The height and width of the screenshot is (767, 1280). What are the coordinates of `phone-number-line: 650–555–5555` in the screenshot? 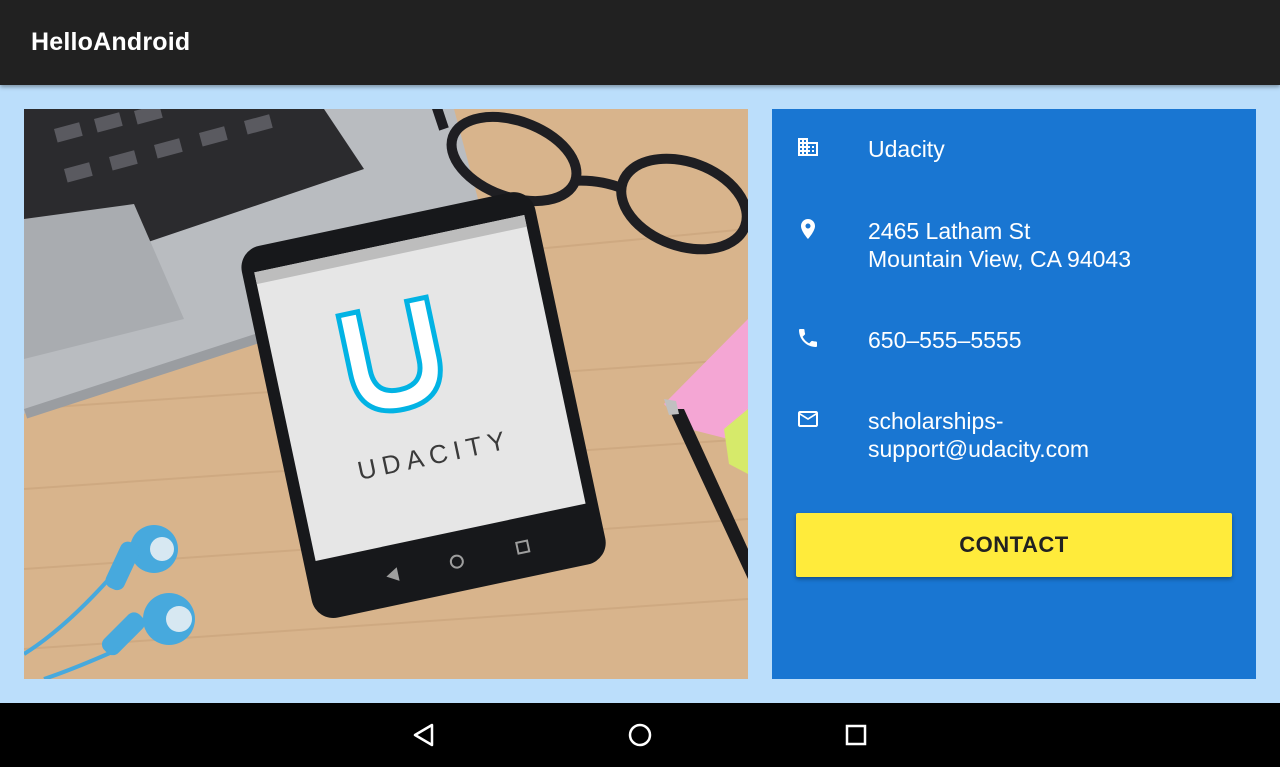 It's located at (945, 340).